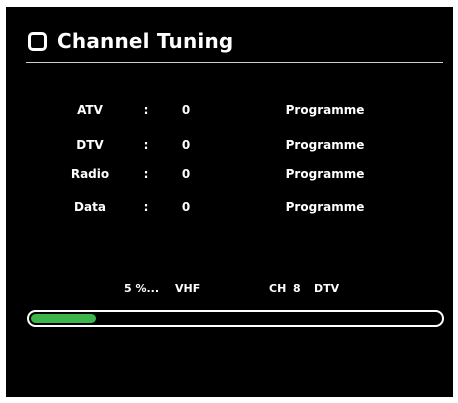  Describe the element at coordinates (145, 41) in the screenshot. I see `page-title: Channel Tuning` at that location.